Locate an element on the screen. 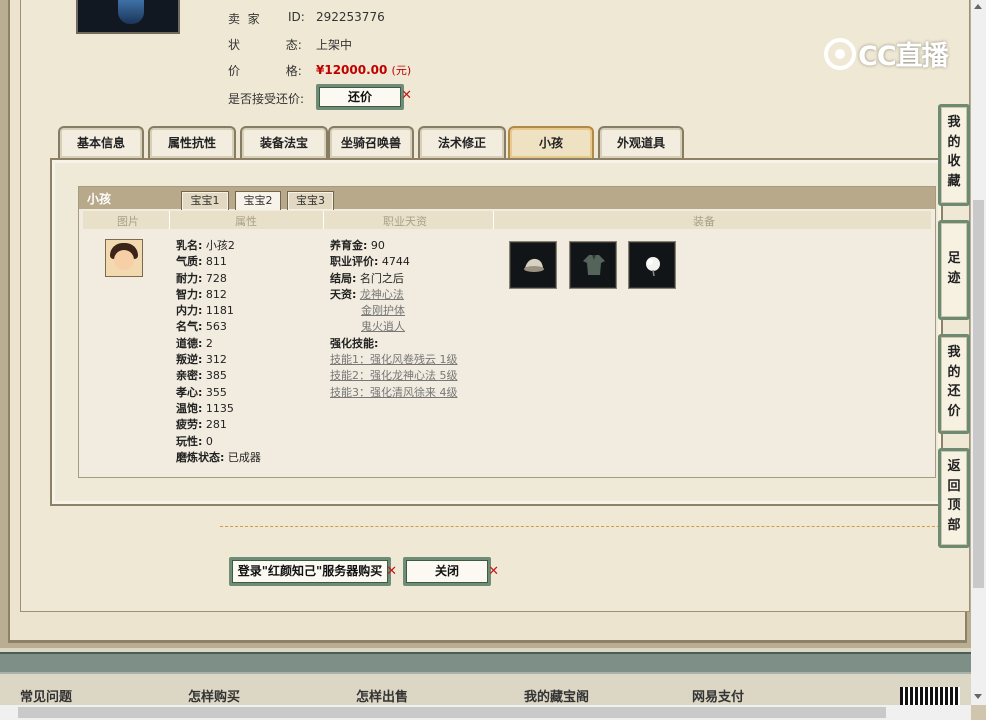 Image resolution: width=986 pixels, height=720 pixels. attr-value: 811 is located at coordinates (216, 262).